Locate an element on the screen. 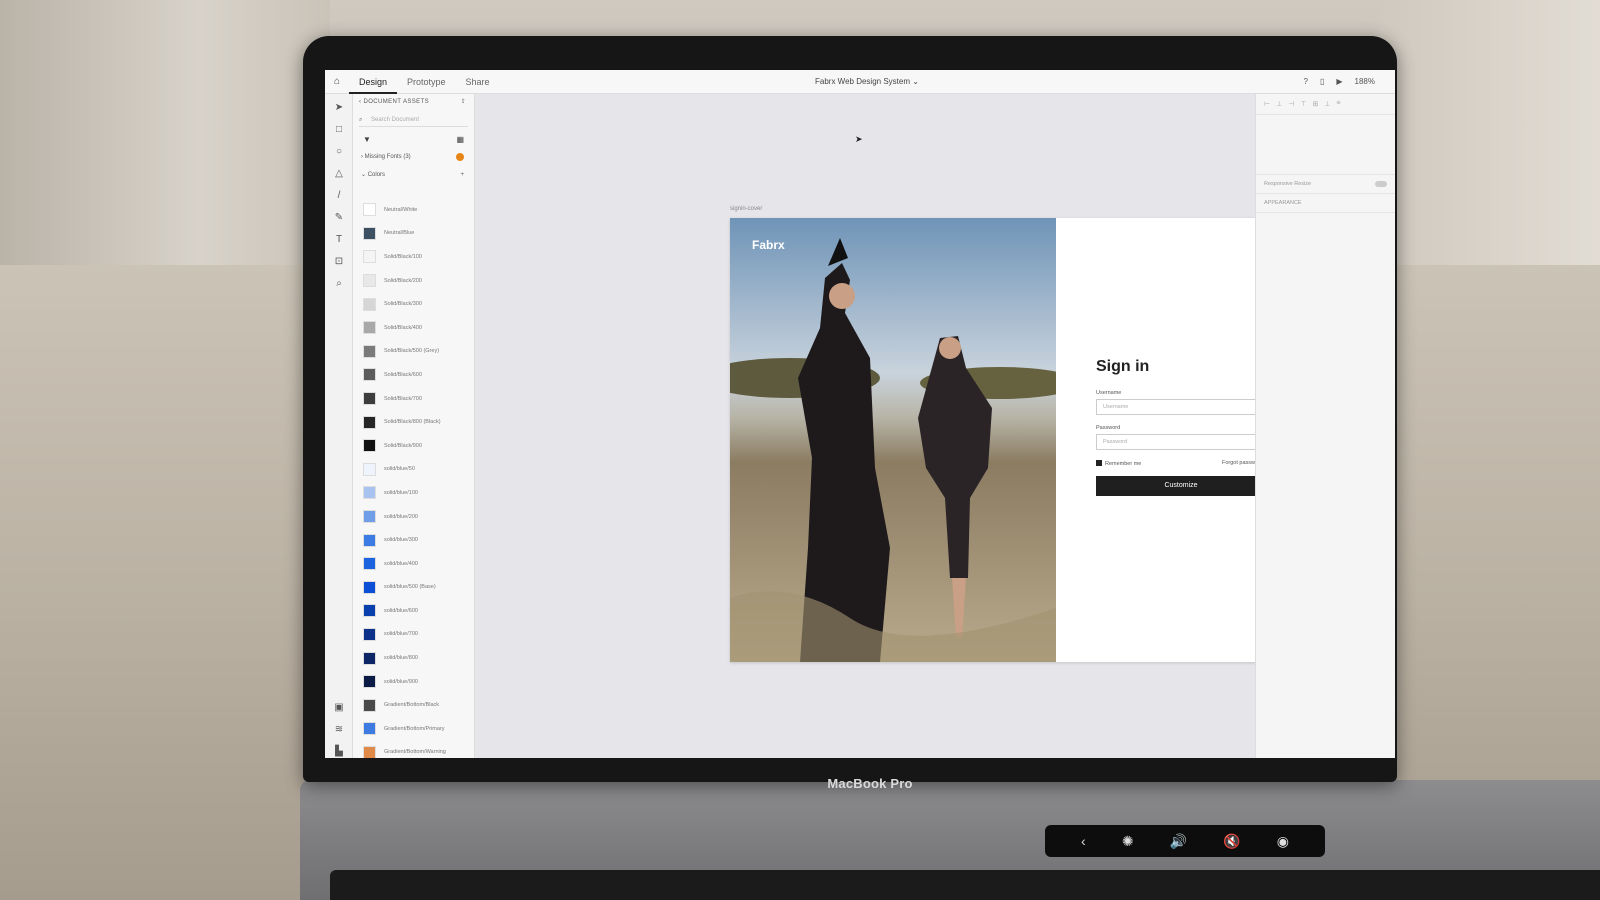 The image size is (1600, 900). home-icon: ⌂ is located at coordinates (337, 81).